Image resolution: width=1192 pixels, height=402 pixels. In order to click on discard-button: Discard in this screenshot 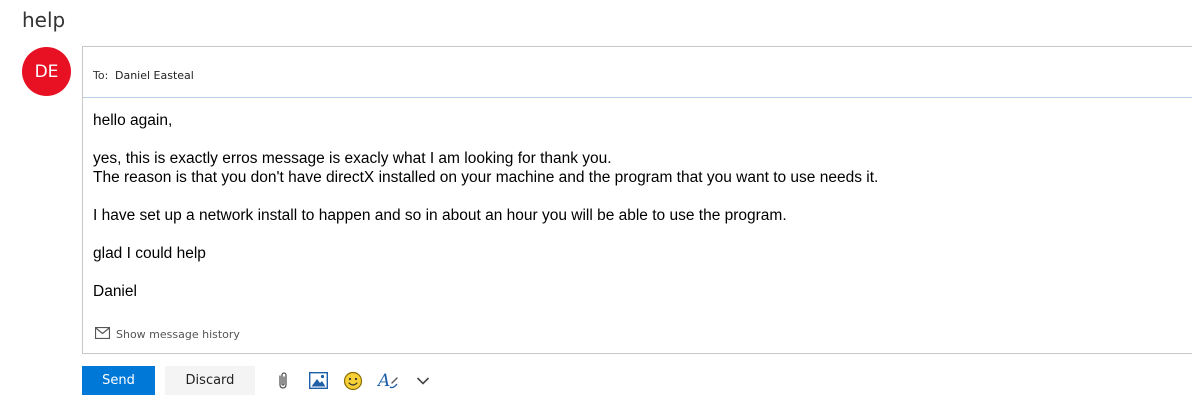, I will do `click(210, 380)`.